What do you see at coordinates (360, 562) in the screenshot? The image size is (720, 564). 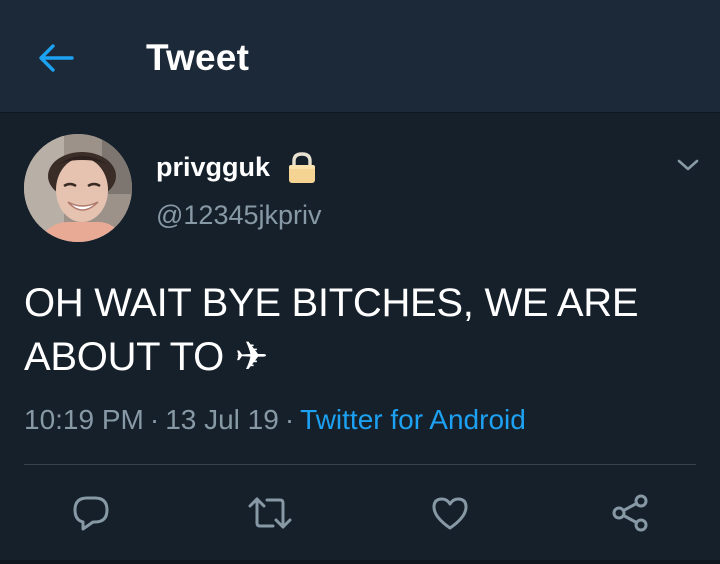 I see `bottom-divider` at bounding box center [360, 562].